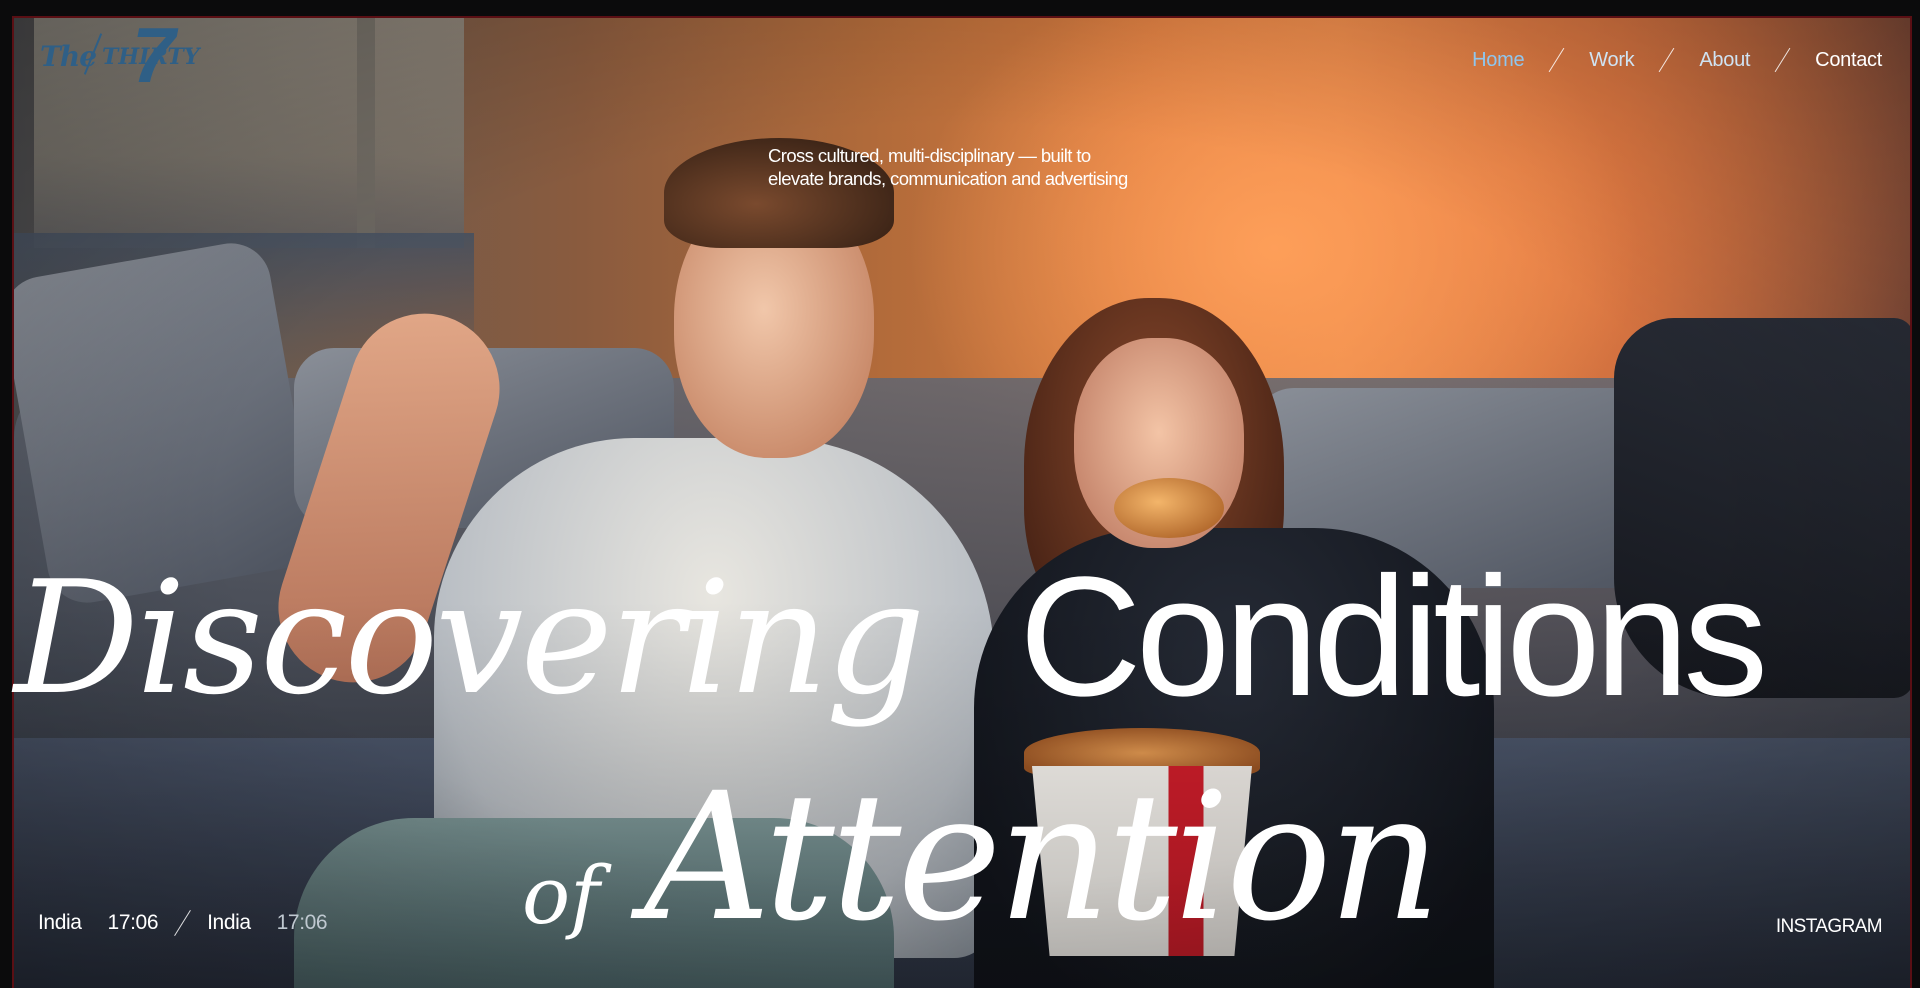 This screenshot has width=1920, height=988. I want to click on location-2: India, so click(229, 922).